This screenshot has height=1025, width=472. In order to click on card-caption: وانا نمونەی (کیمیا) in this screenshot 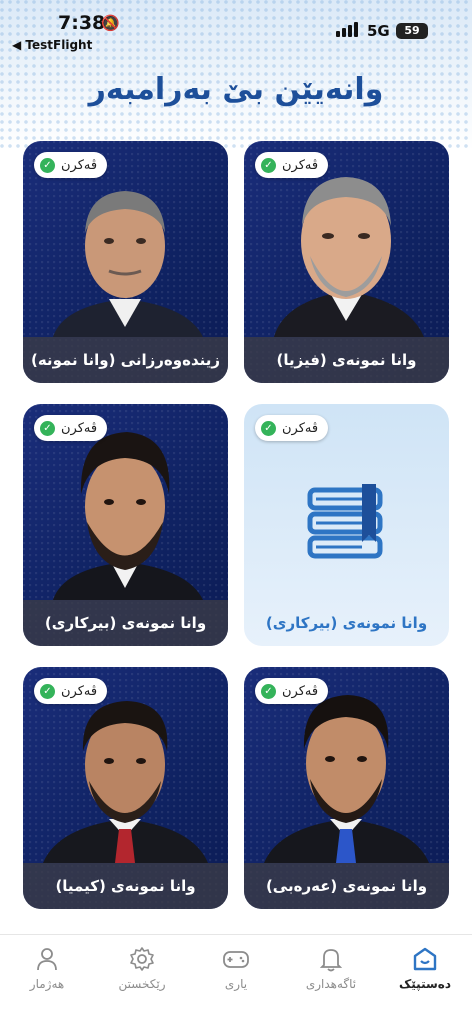, I will do `click(125, 886)`.